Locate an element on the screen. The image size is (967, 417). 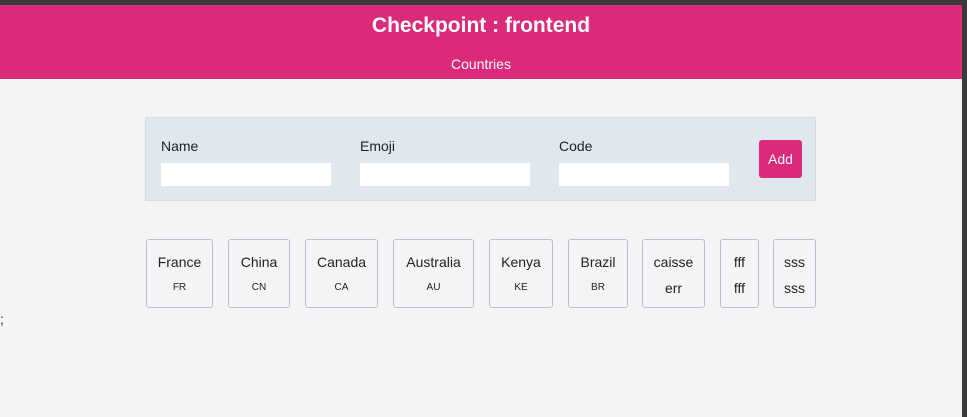
country-card: fff fff is located at coordinates (739, 273).